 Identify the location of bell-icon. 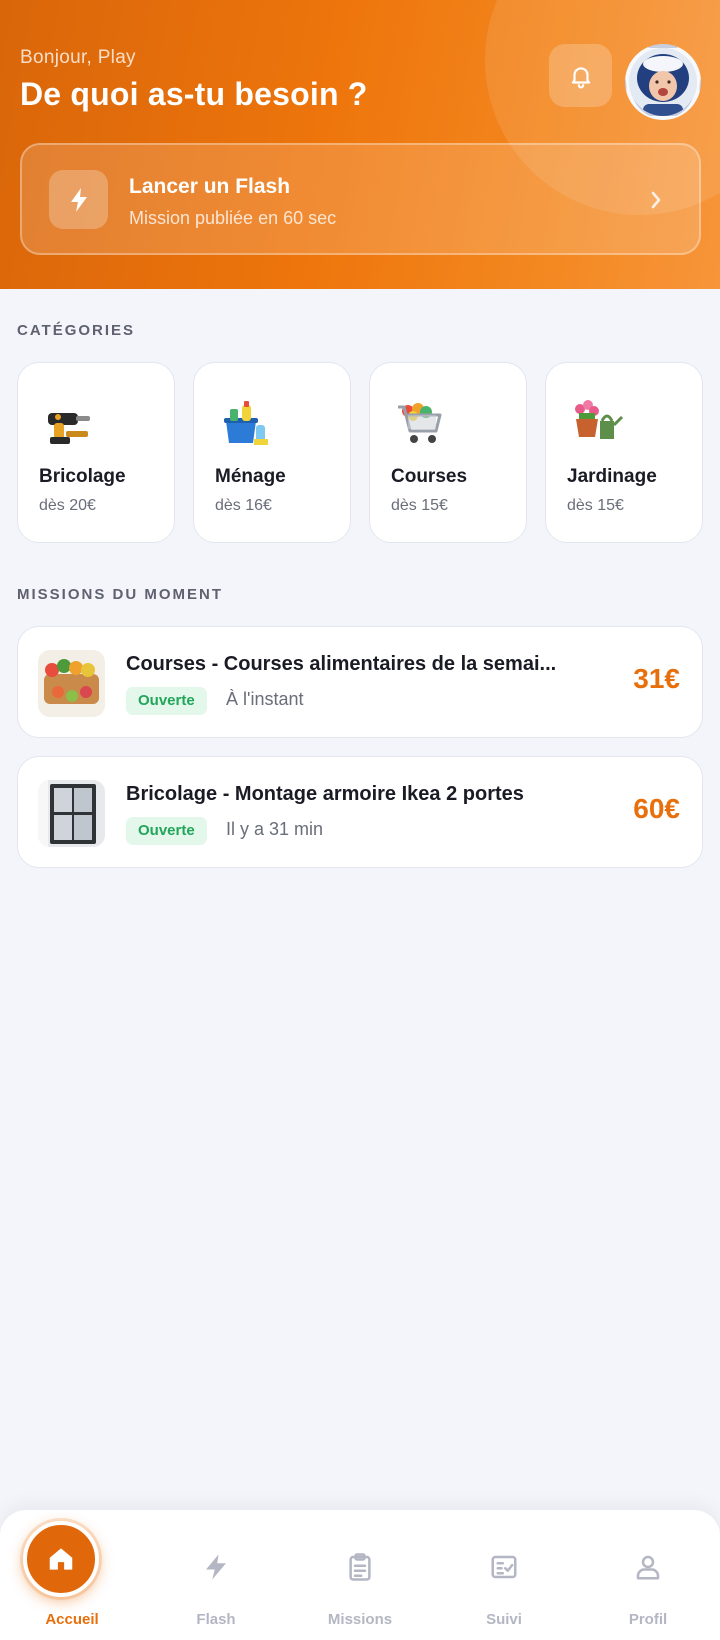
(580, 77).